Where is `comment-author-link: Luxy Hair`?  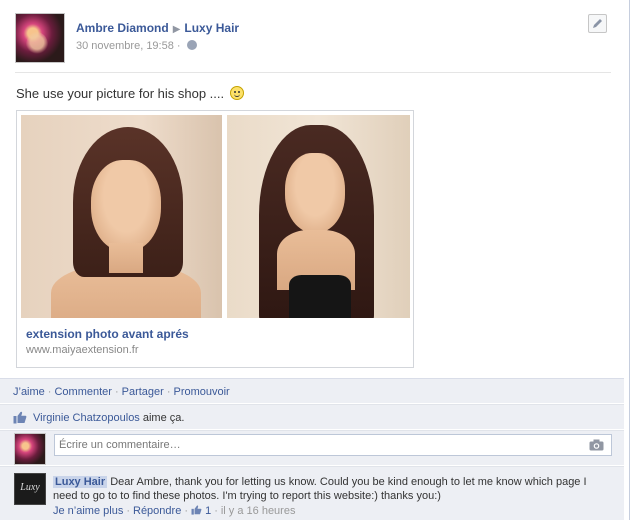
comment-author-link: Luxy Hair is located at coordinates (80, 482).